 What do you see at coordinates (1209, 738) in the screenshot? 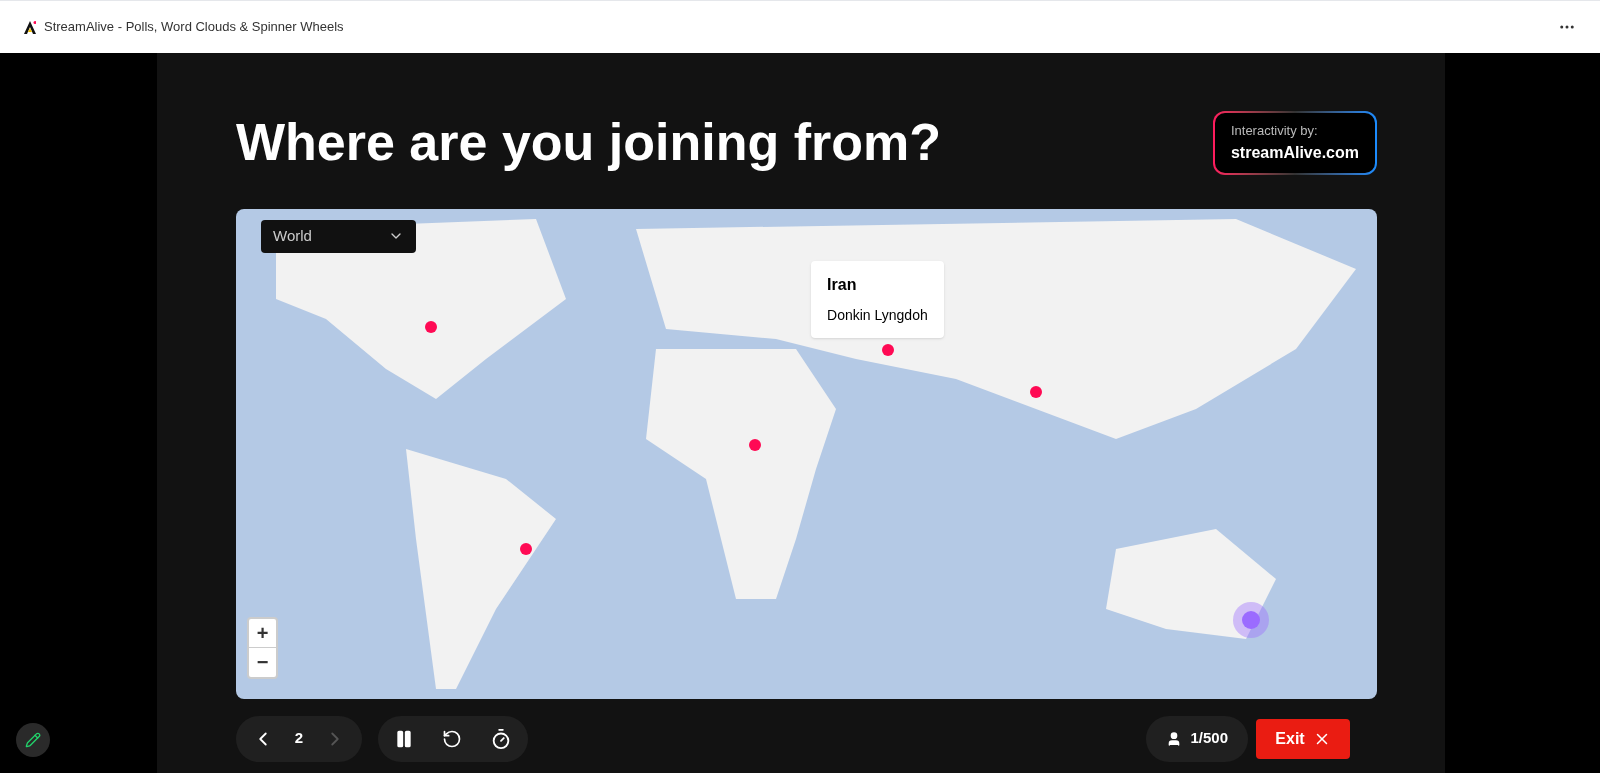
I see `participant-count: 1/500` at bounding box center [1209, 738].